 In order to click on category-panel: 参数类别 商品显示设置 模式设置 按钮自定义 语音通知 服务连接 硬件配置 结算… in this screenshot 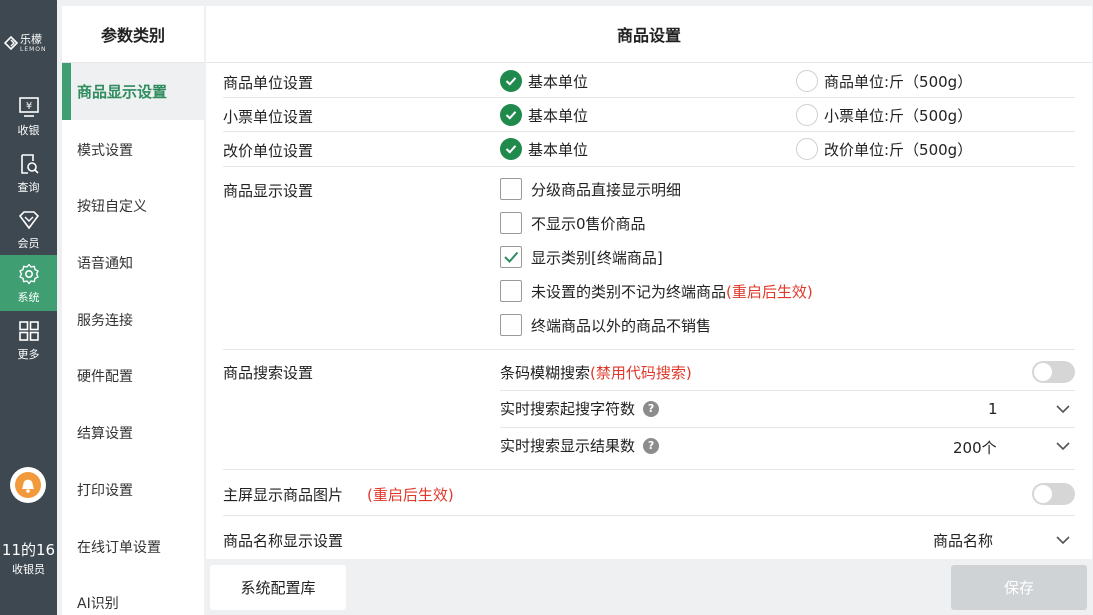, I will do `click(133, 310)`.